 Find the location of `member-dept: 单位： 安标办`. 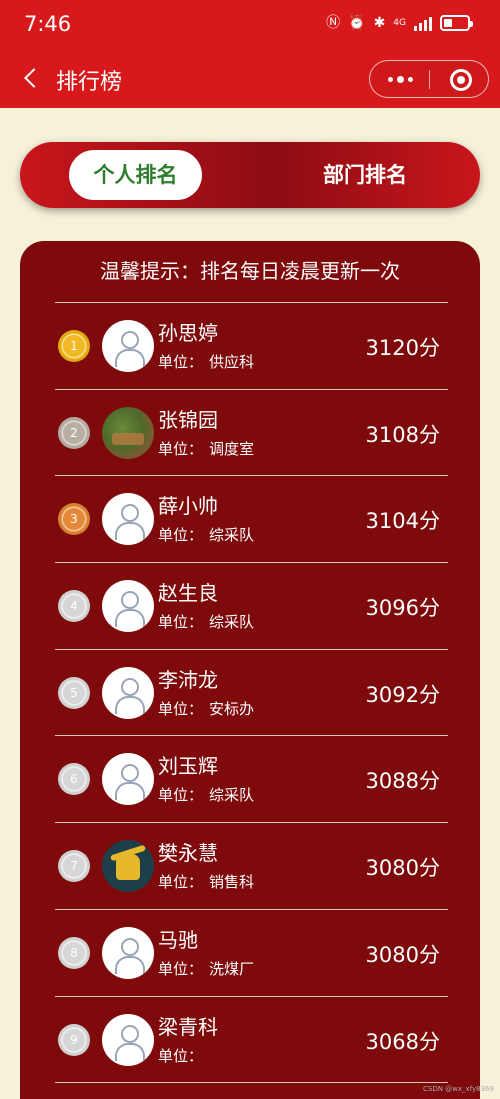

member-dept: 单位： 安标办 is located at coordinates (206, 708).